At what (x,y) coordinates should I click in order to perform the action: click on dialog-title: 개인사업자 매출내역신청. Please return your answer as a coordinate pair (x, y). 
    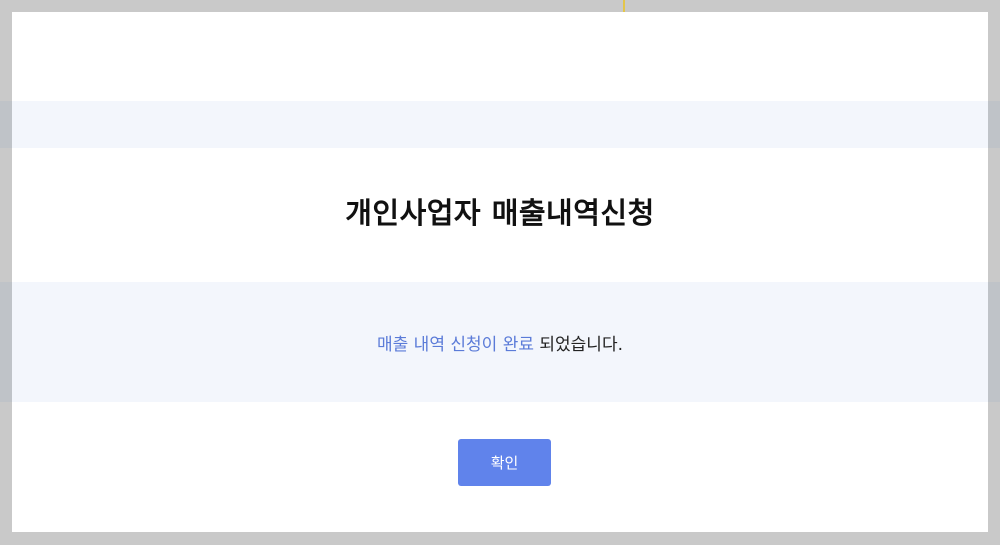
    Looking at the image, I should click on (500, 213).